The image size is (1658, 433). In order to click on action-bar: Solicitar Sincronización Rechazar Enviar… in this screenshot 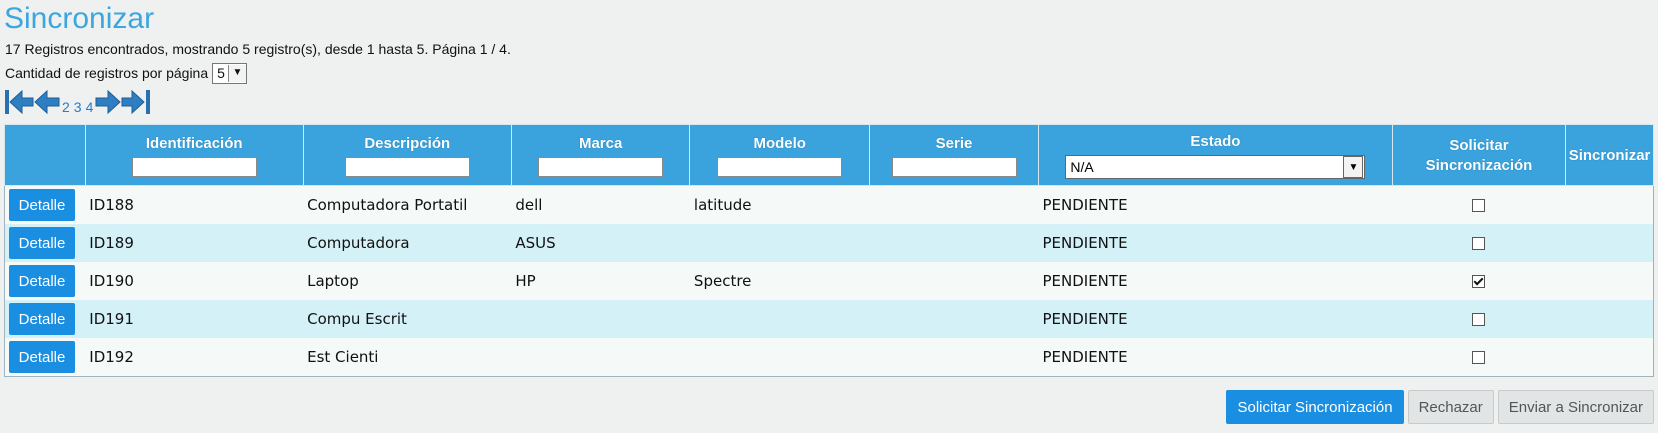, I will do `click(1440, 407)`.